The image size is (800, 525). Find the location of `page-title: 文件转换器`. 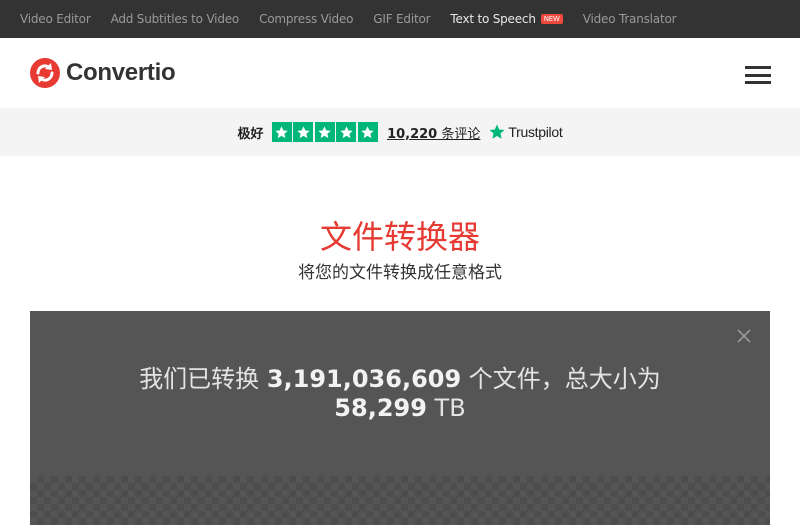

page-title: 文件转换器 is located at coordinates (399, 237).